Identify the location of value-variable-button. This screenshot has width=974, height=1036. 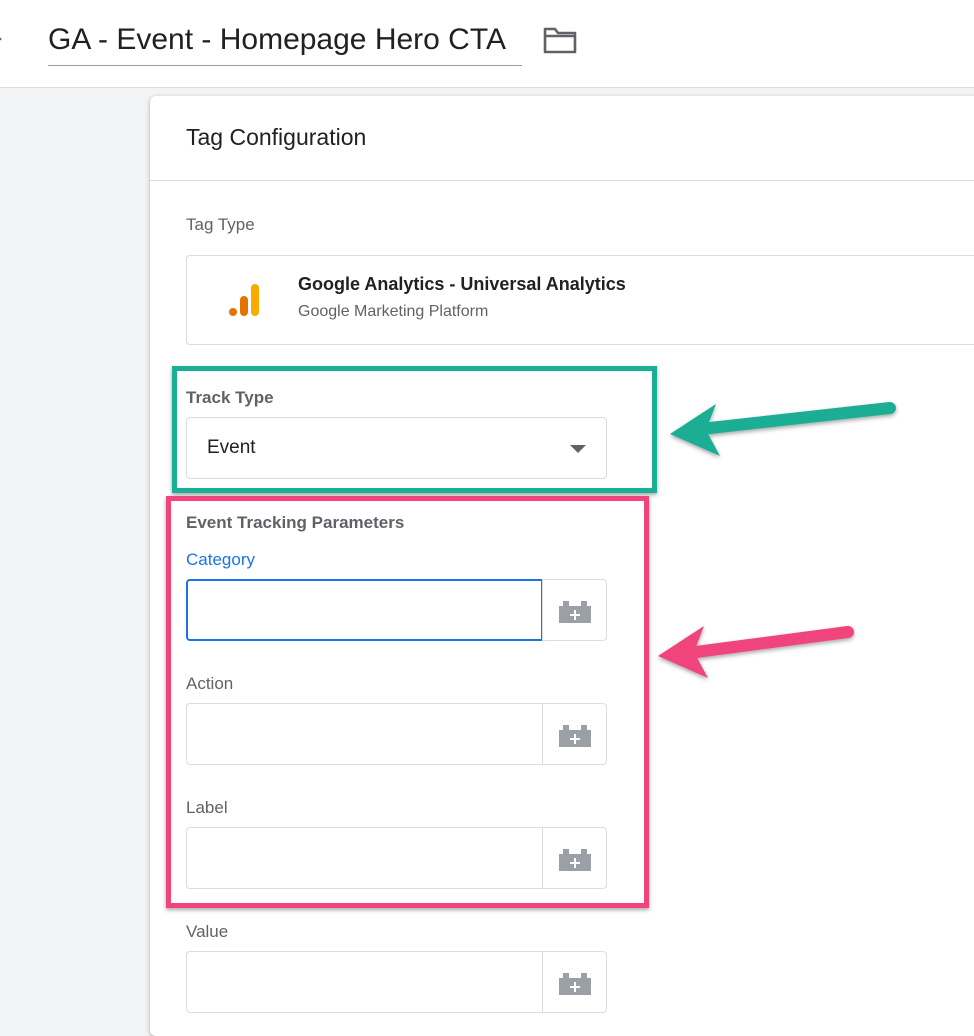
(574, 982).